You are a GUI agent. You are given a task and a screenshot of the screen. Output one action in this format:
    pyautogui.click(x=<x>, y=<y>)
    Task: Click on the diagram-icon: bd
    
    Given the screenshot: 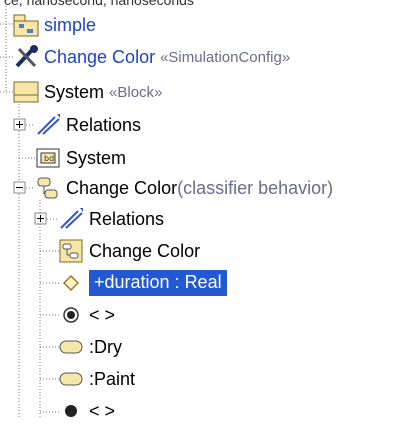 What is the action you would take?
    pyautogui.click(x=48, y=158)
    